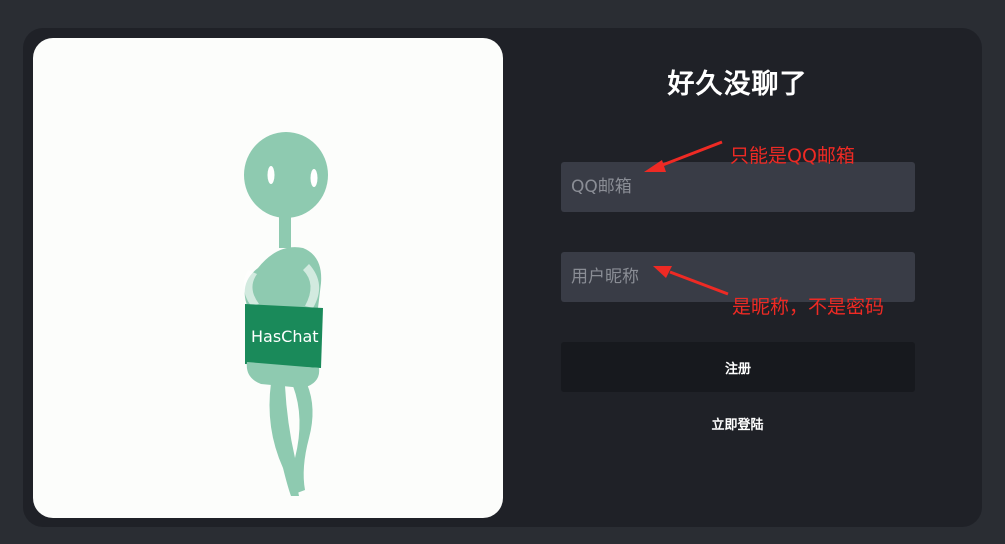 The height and width of the screenshot is (544, 1005). Describe the element at coordinates (285, 314) in the screenshot. I see `stick-figure-mascot-icon: HasChat` at that location.